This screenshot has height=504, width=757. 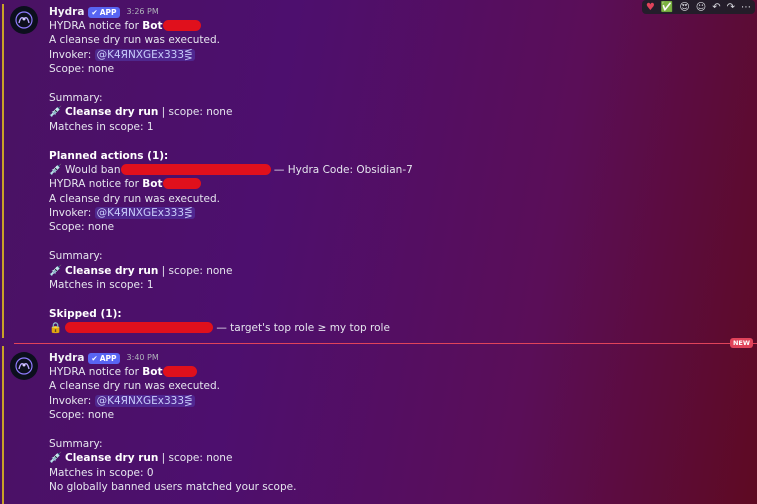 I want to click on matches-line: Matches in scope: 0, so click(x=101, y=472).